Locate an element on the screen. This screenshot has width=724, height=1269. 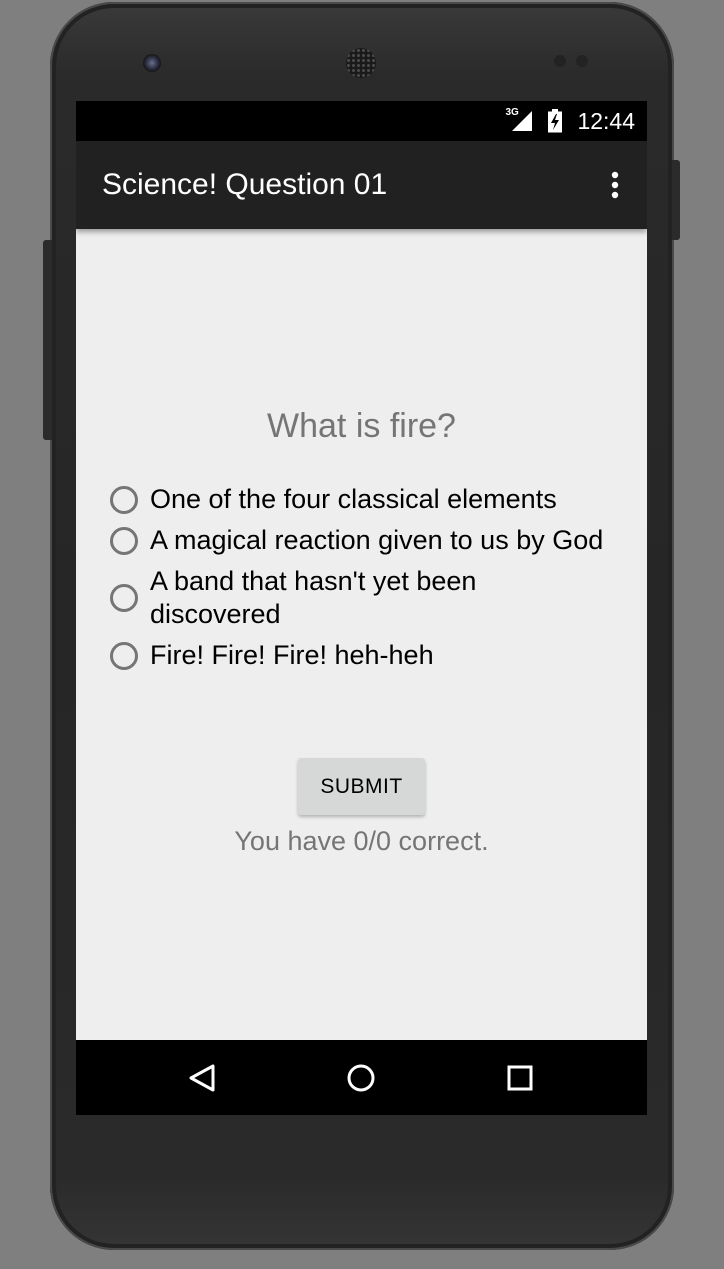
volume-button is located at coordinates (47, 340).